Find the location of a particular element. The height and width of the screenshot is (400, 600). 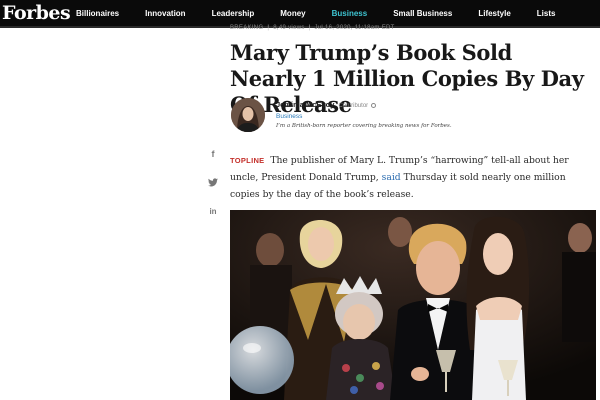

nav-item-small-business: Small Business is located at coordinates (422, 13).